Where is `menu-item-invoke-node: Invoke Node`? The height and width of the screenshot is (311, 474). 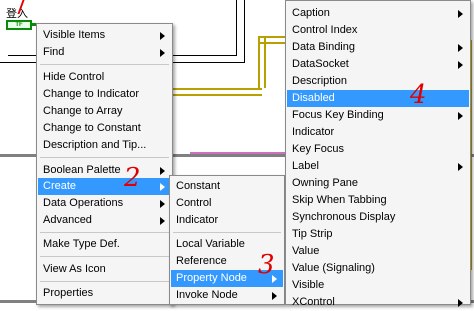
menu-item-invoke-node: Invoke Node is located at coordinates (227, 295).